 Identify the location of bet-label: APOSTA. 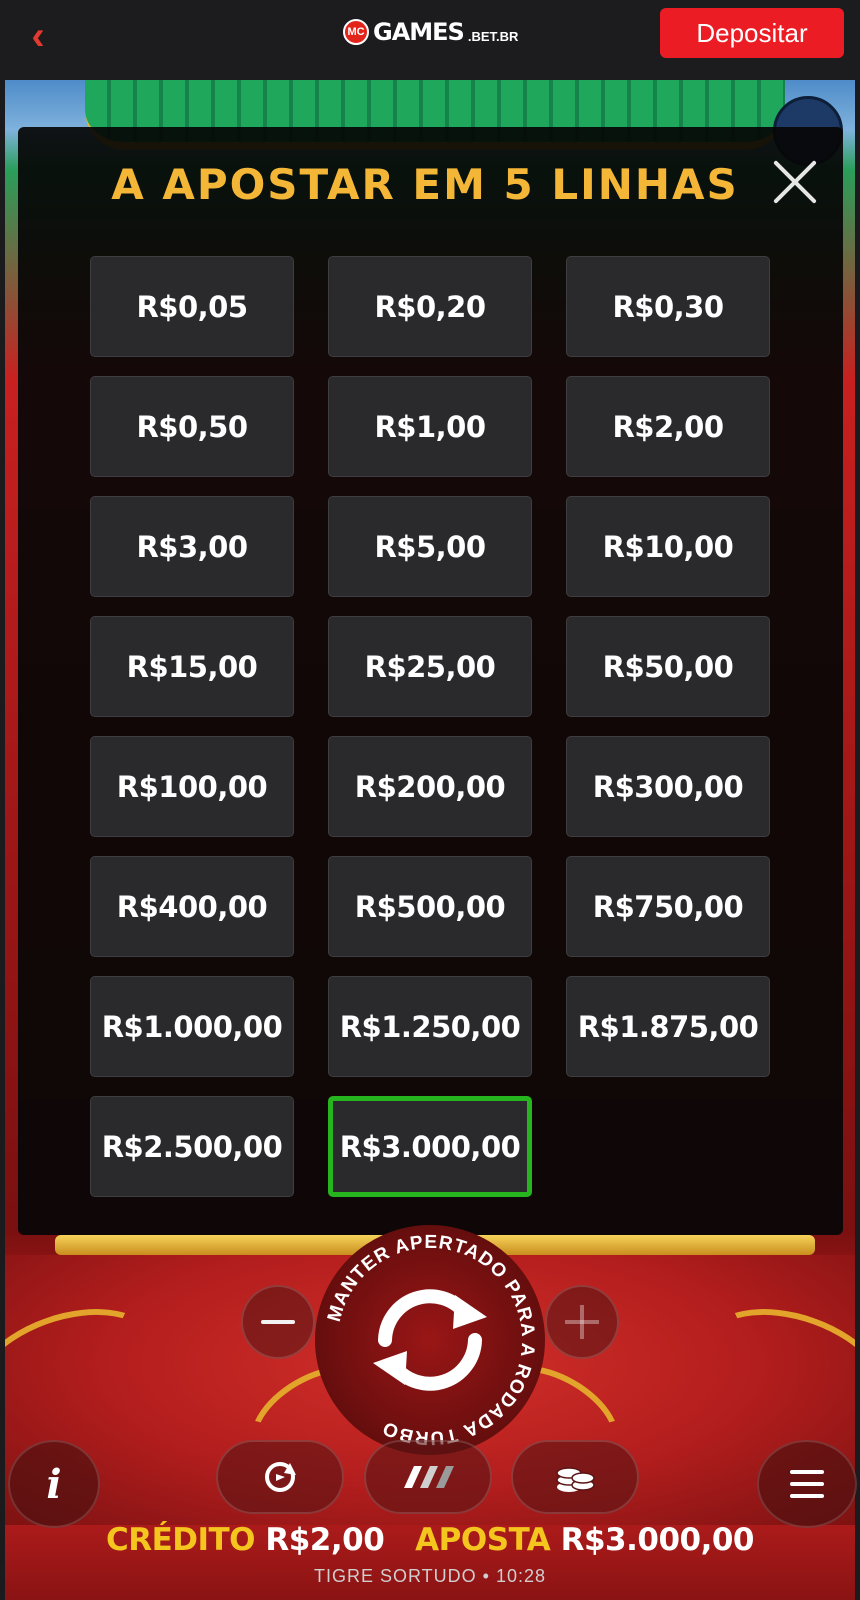
(483, 1540).